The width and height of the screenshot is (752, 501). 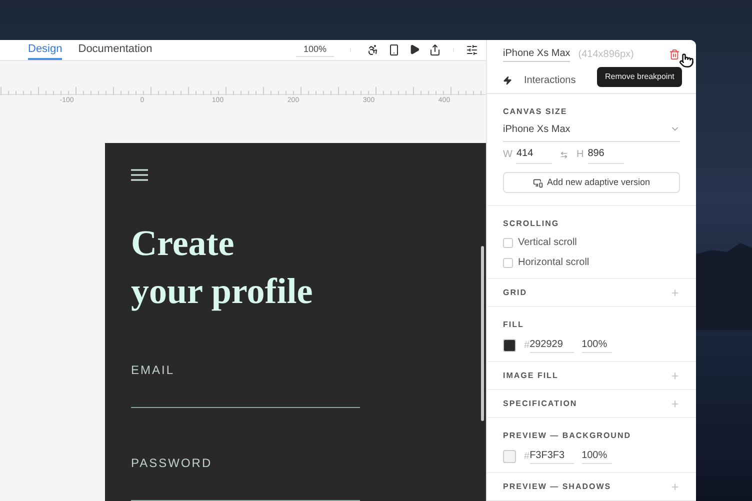 I want to click on width-label: W, so click(x=507, y=155).